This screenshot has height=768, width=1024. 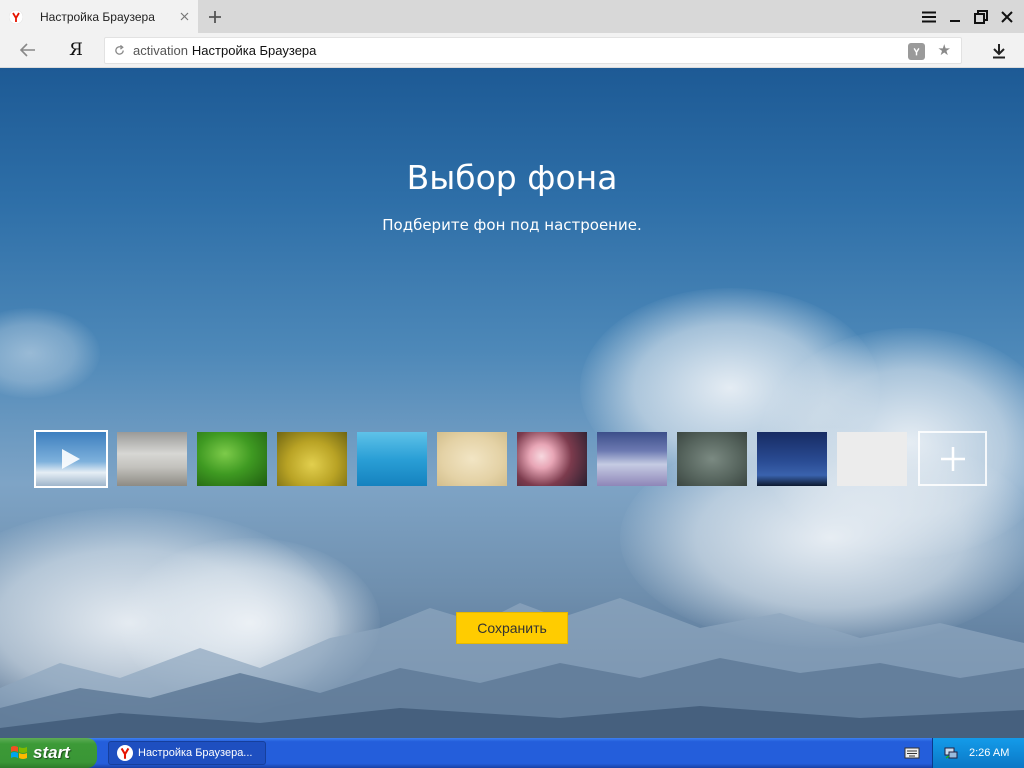 I want to click on thumbnail-blue-sea, so click(x=392, y=459).